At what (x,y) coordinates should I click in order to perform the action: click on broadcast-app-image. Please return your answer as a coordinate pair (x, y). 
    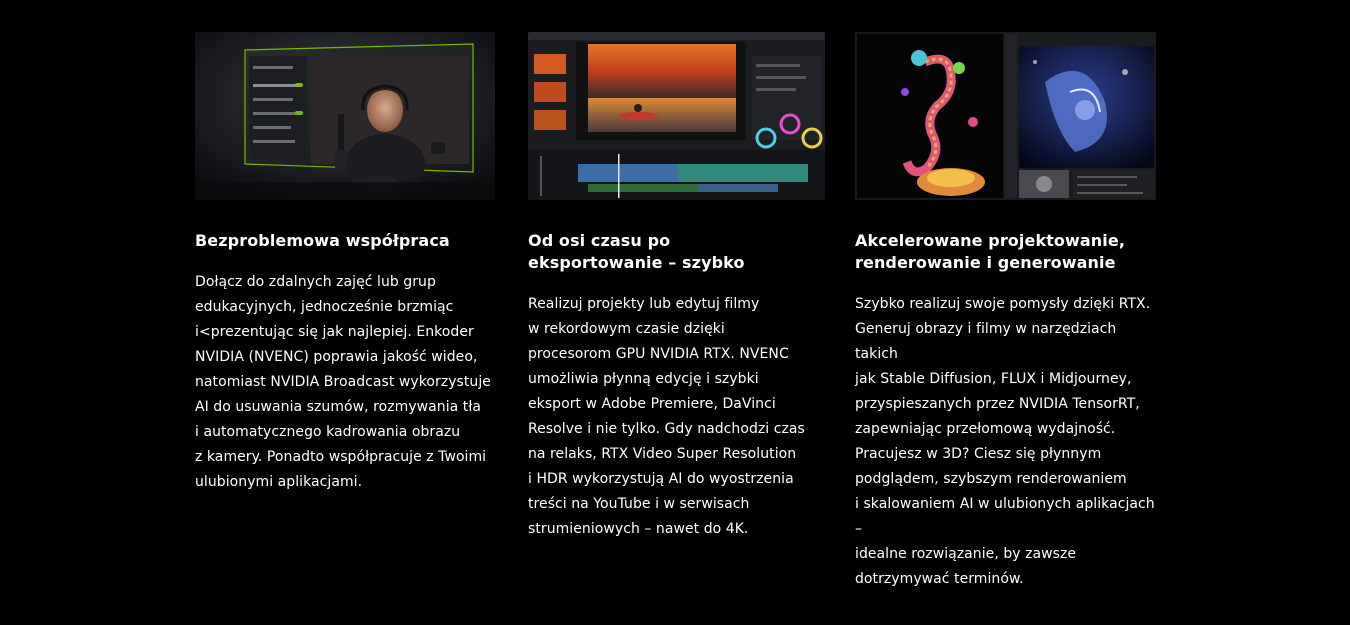
    Looking at the image, I should click on (345, 116).